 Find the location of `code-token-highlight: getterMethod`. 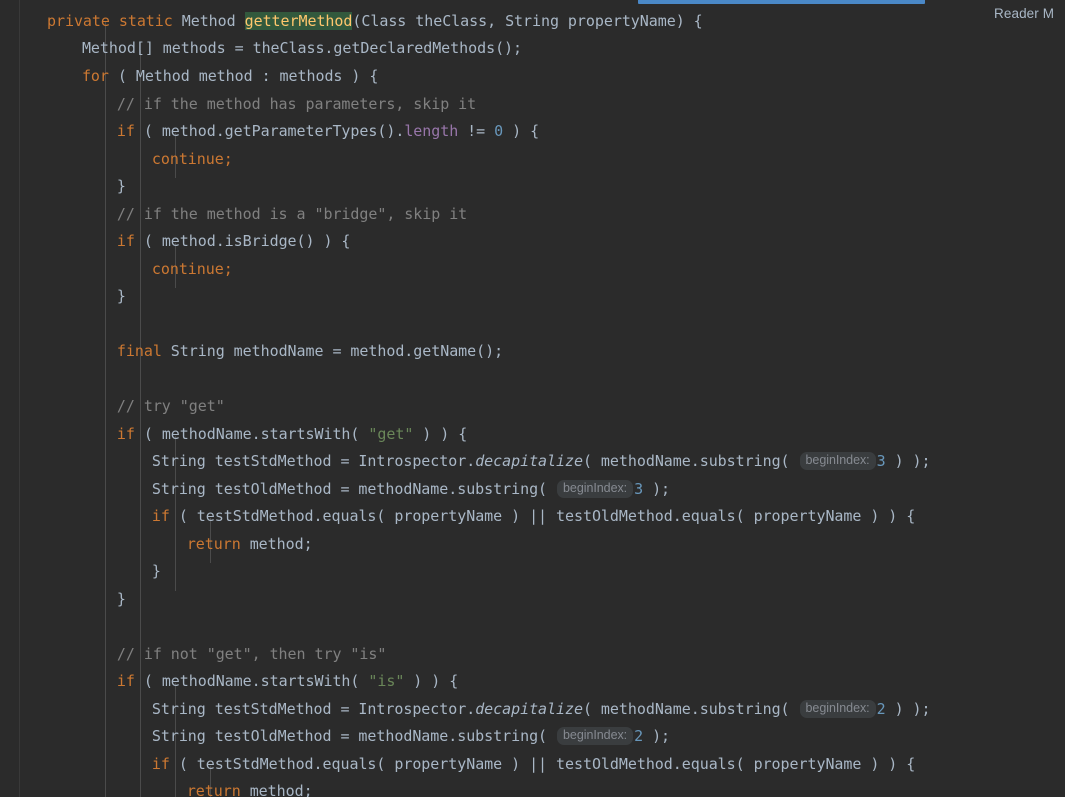

code-token-highlight: getterMethod is located at coordinates (298, 21).